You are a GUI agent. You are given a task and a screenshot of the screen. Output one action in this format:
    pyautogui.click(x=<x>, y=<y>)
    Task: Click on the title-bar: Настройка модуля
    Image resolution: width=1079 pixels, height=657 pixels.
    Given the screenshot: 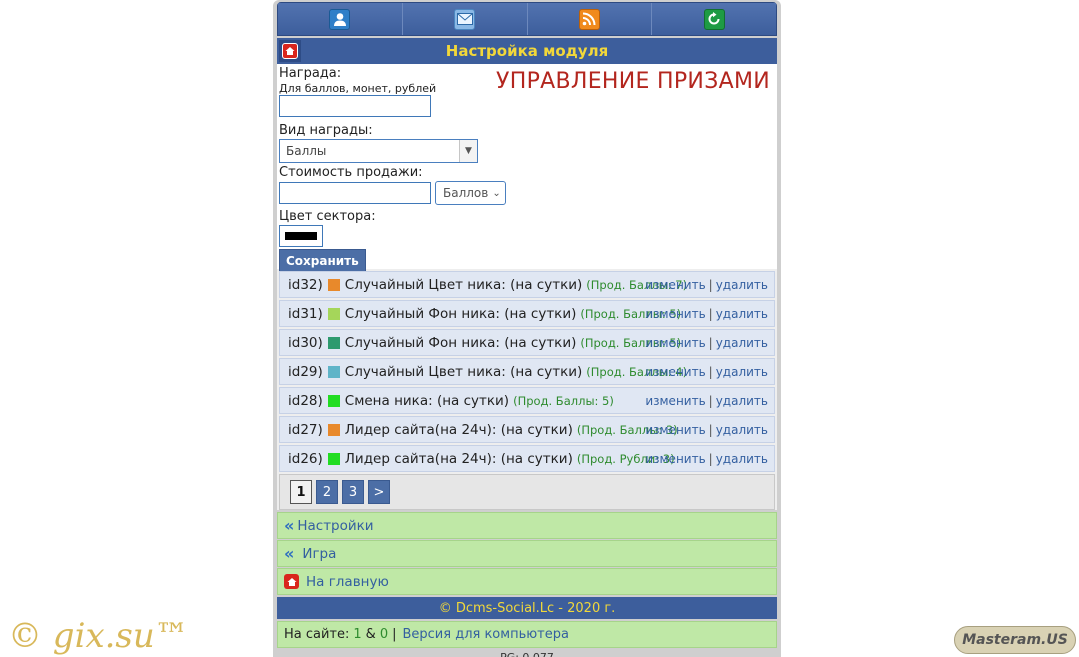 What is the action you would take?
    pyautogui.click(x=527, y=51)
    